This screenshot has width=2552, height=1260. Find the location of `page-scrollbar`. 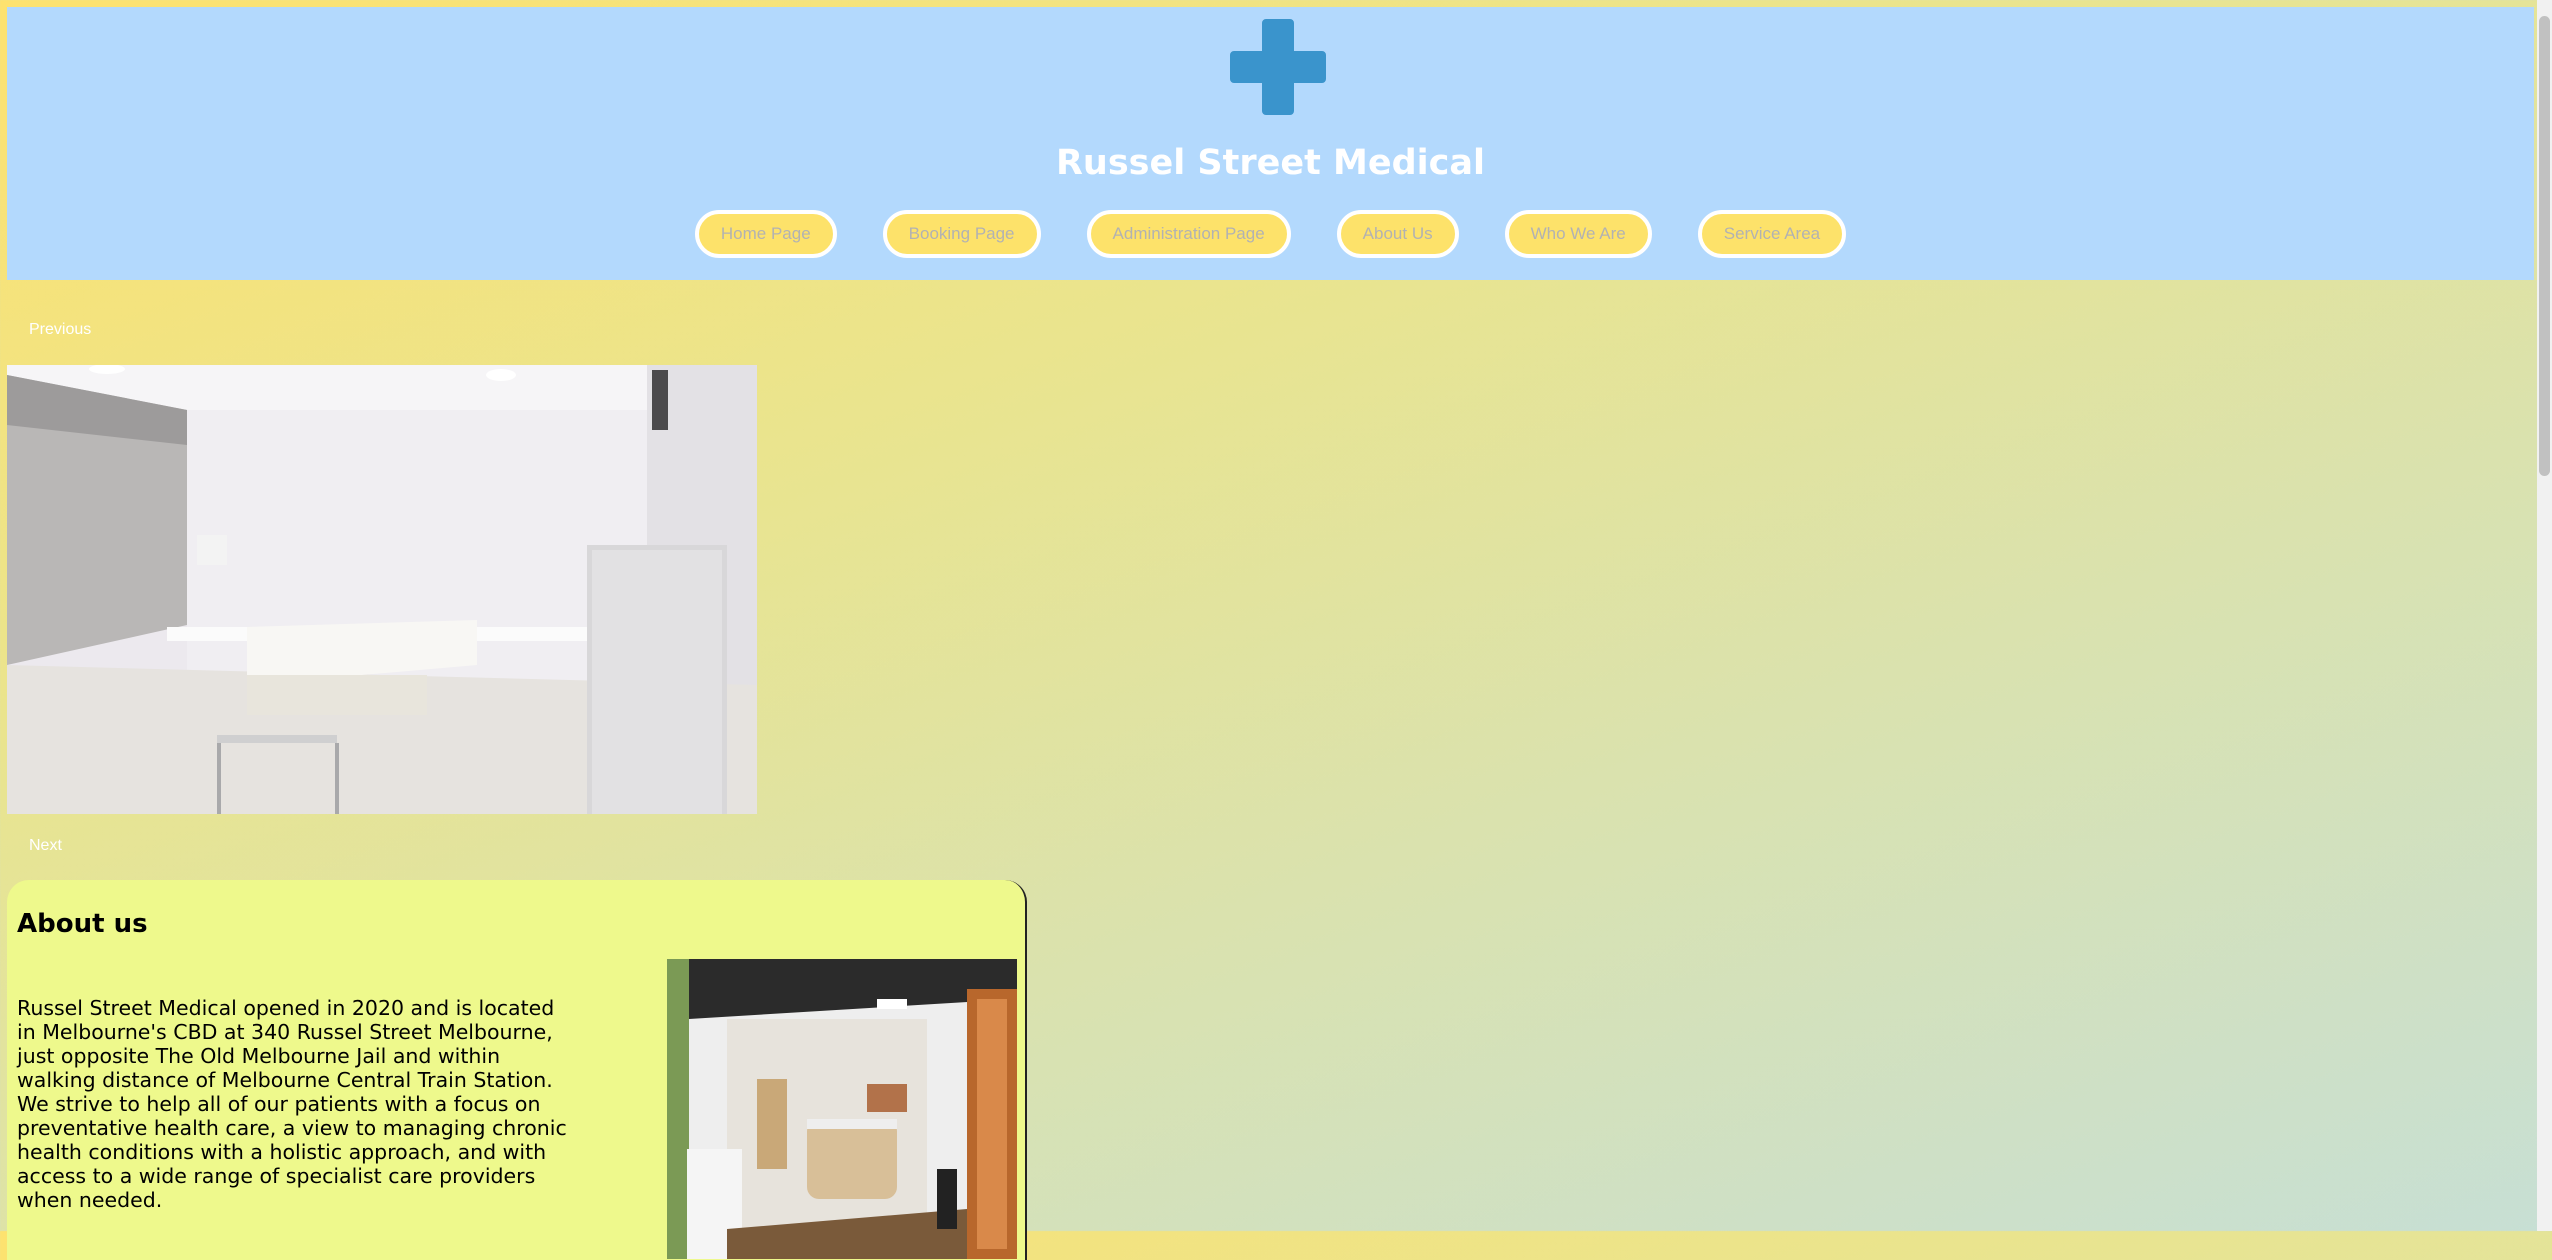

page-scrollbar is located at coordinates (2544, 615).